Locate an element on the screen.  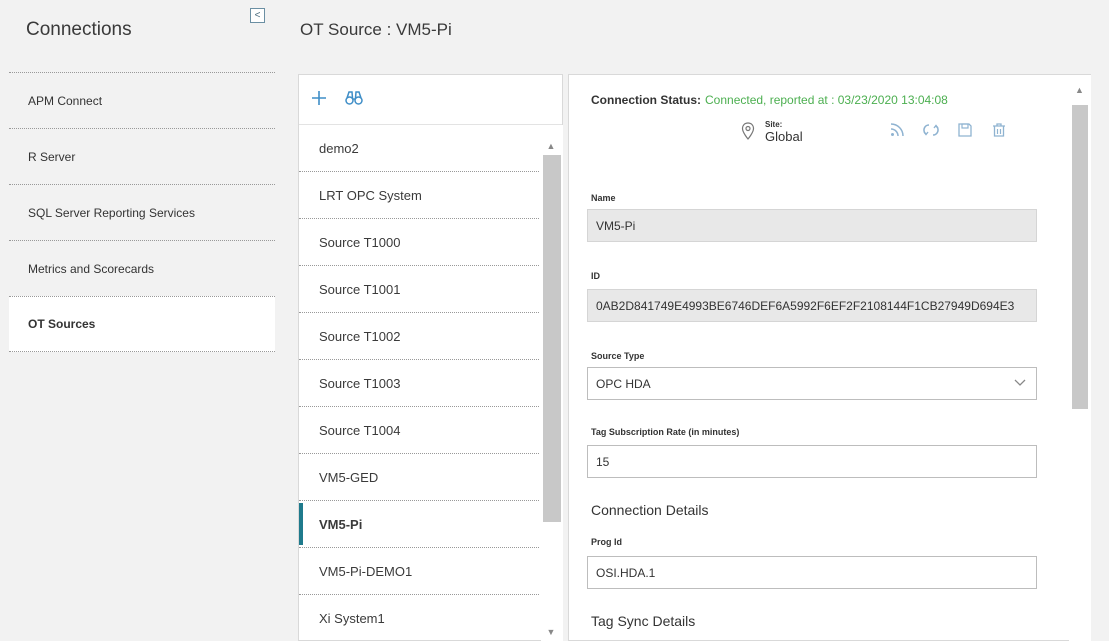
list-item: Source T1004 is located at coordinates (419, 430).